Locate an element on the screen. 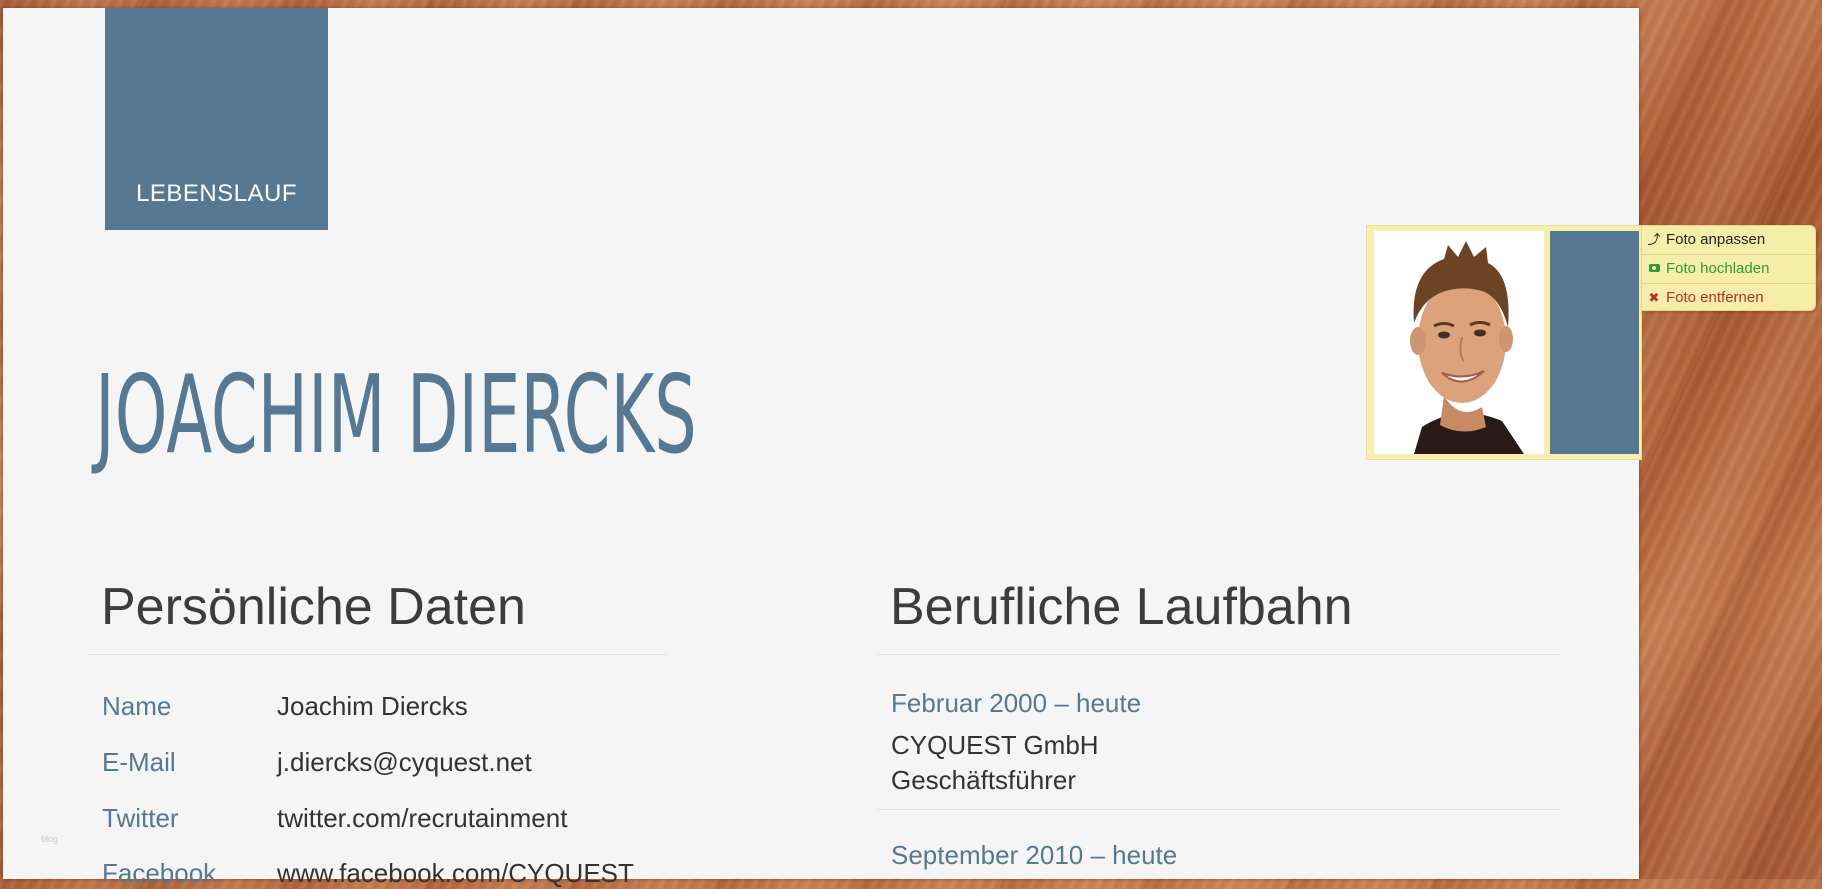 This screenshot has width=1822, height=889. upload-photo-label: Foto hochladen is located at coordinates (1718, 268).